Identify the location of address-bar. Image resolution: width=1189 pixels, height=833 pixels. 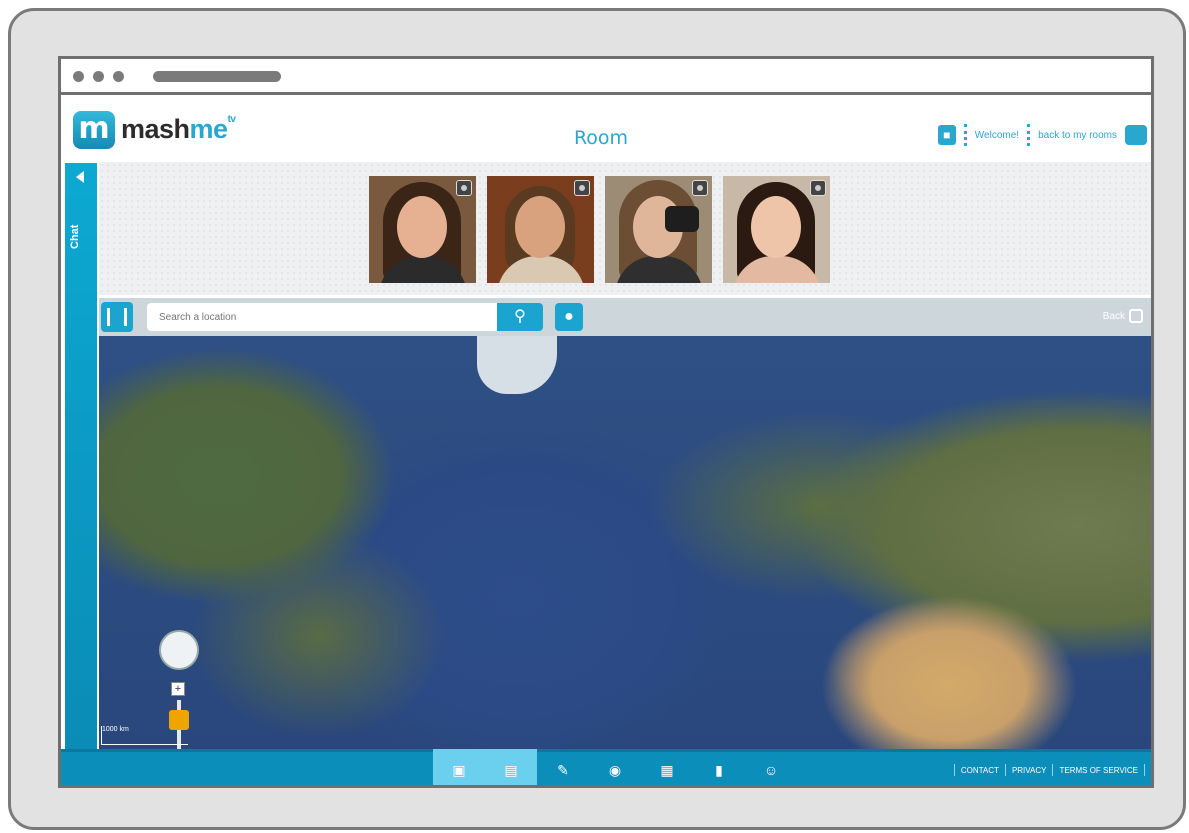
(217, 76).